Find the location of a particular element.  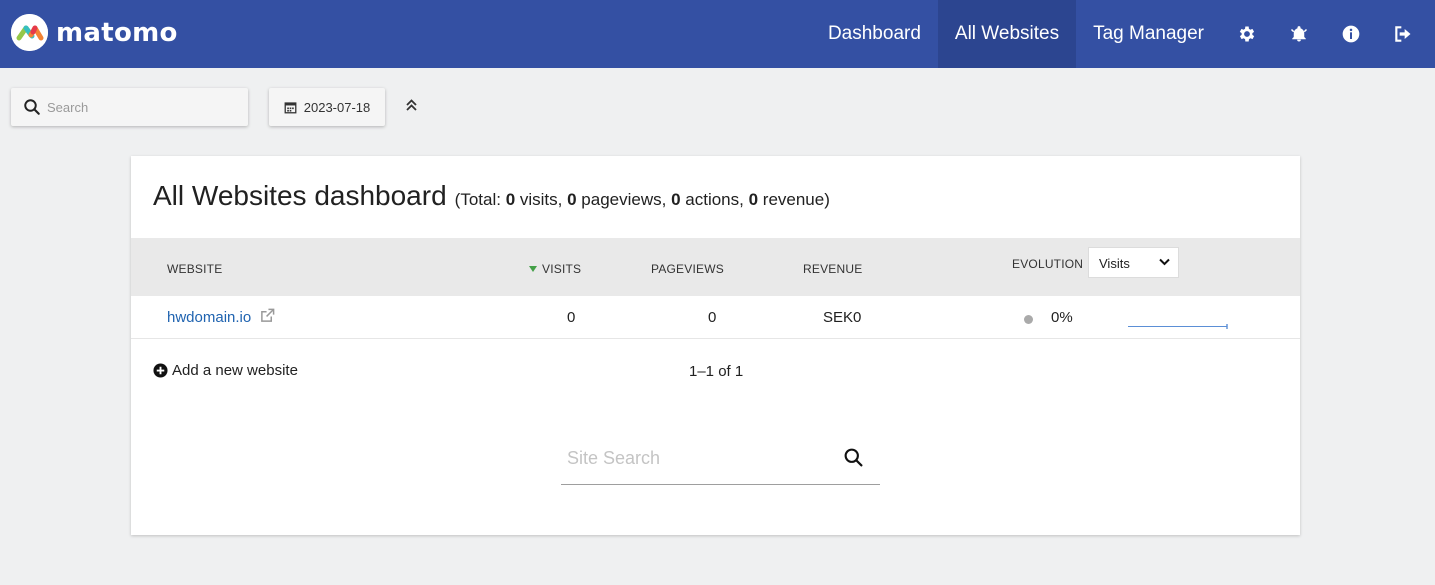

table-row: hwdomain.io 0 0 SEK0 0% is located at coordinates (715, 317).